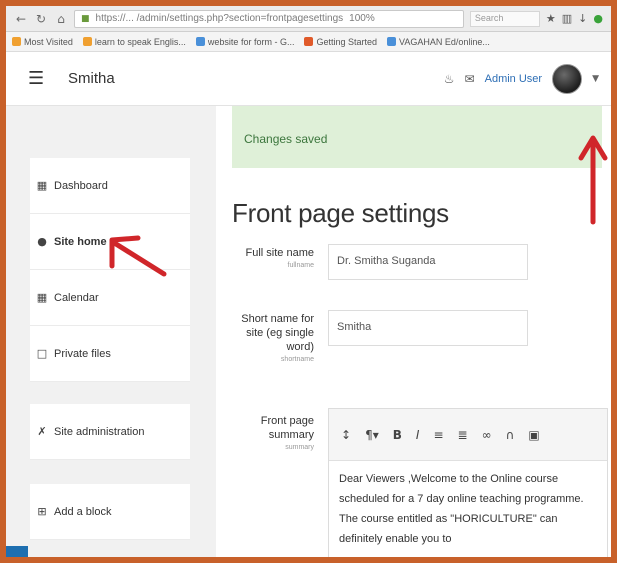  I want to click on unlink-icon: ∩, so click(510, 435).